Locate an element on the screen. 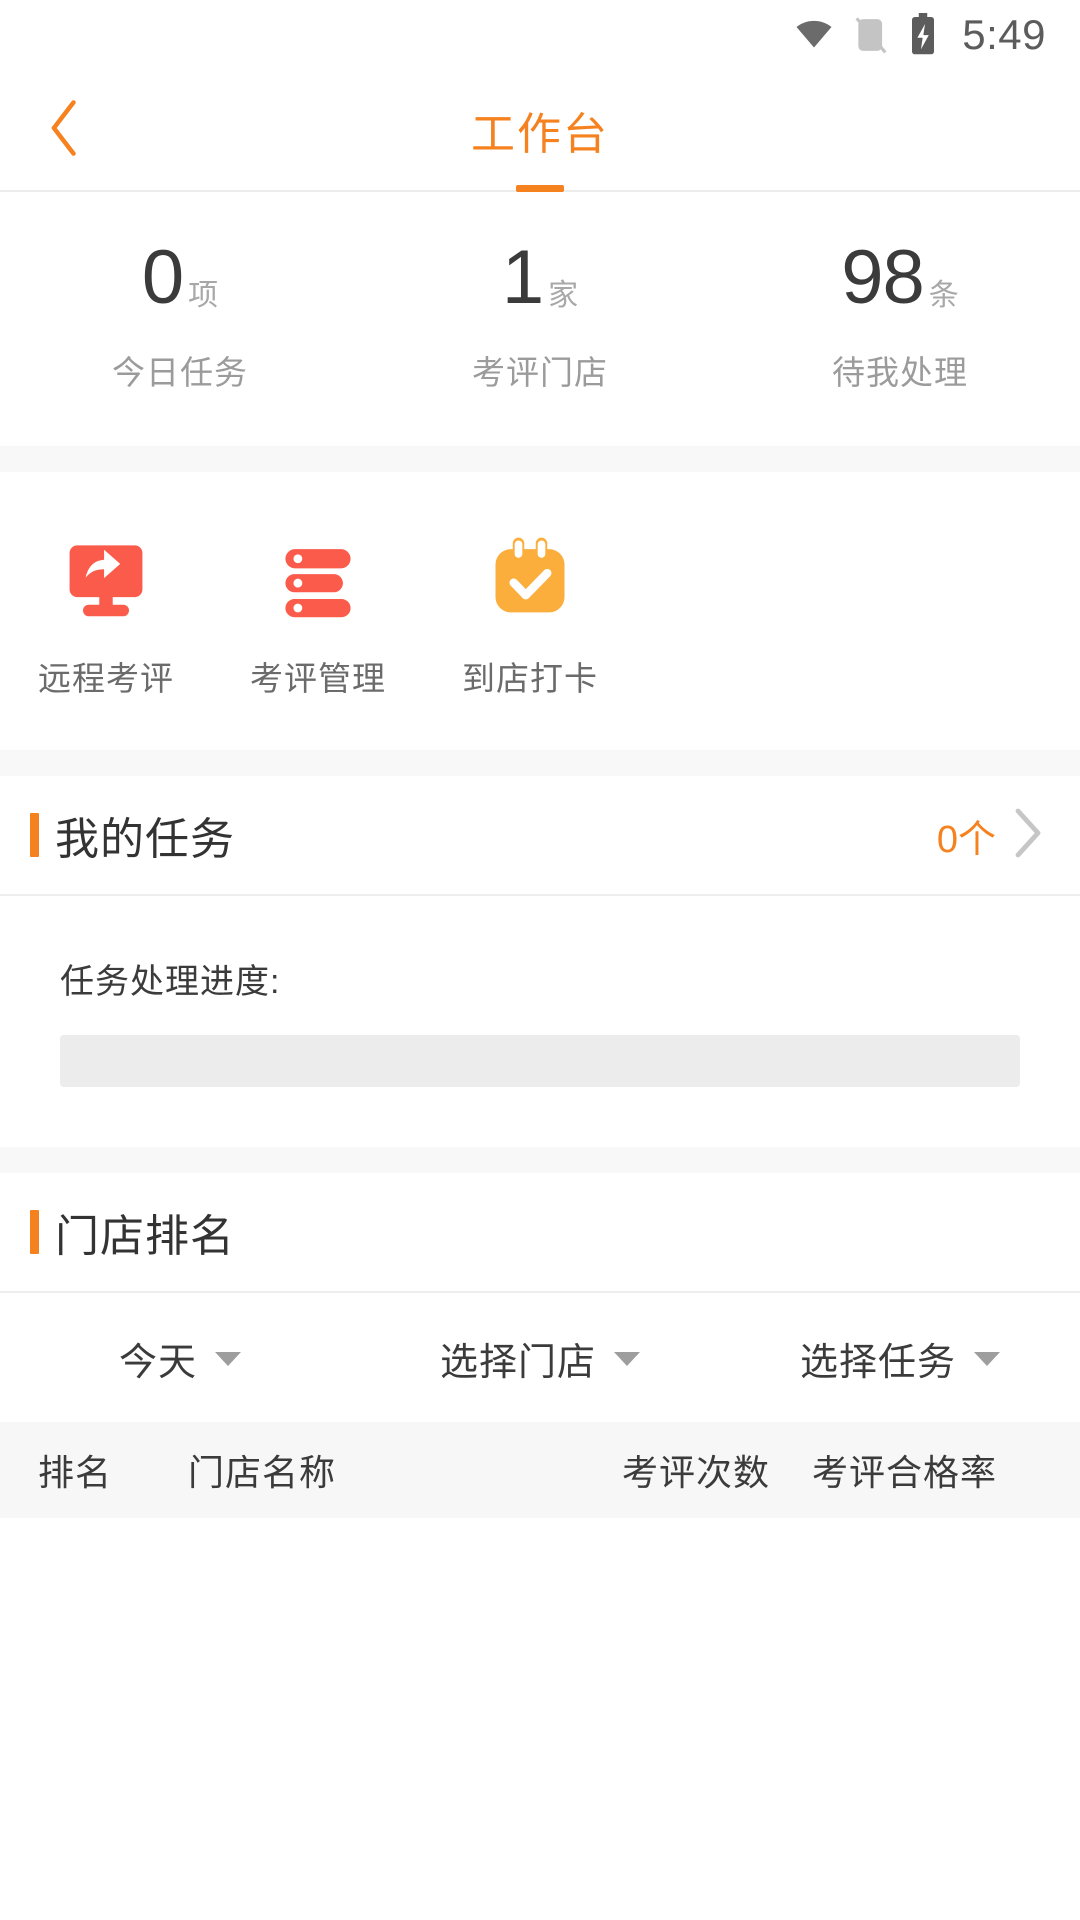 The width and height of the screenshot is (1080, 1920). list-bars-icon is located at coordinates (318, 576).